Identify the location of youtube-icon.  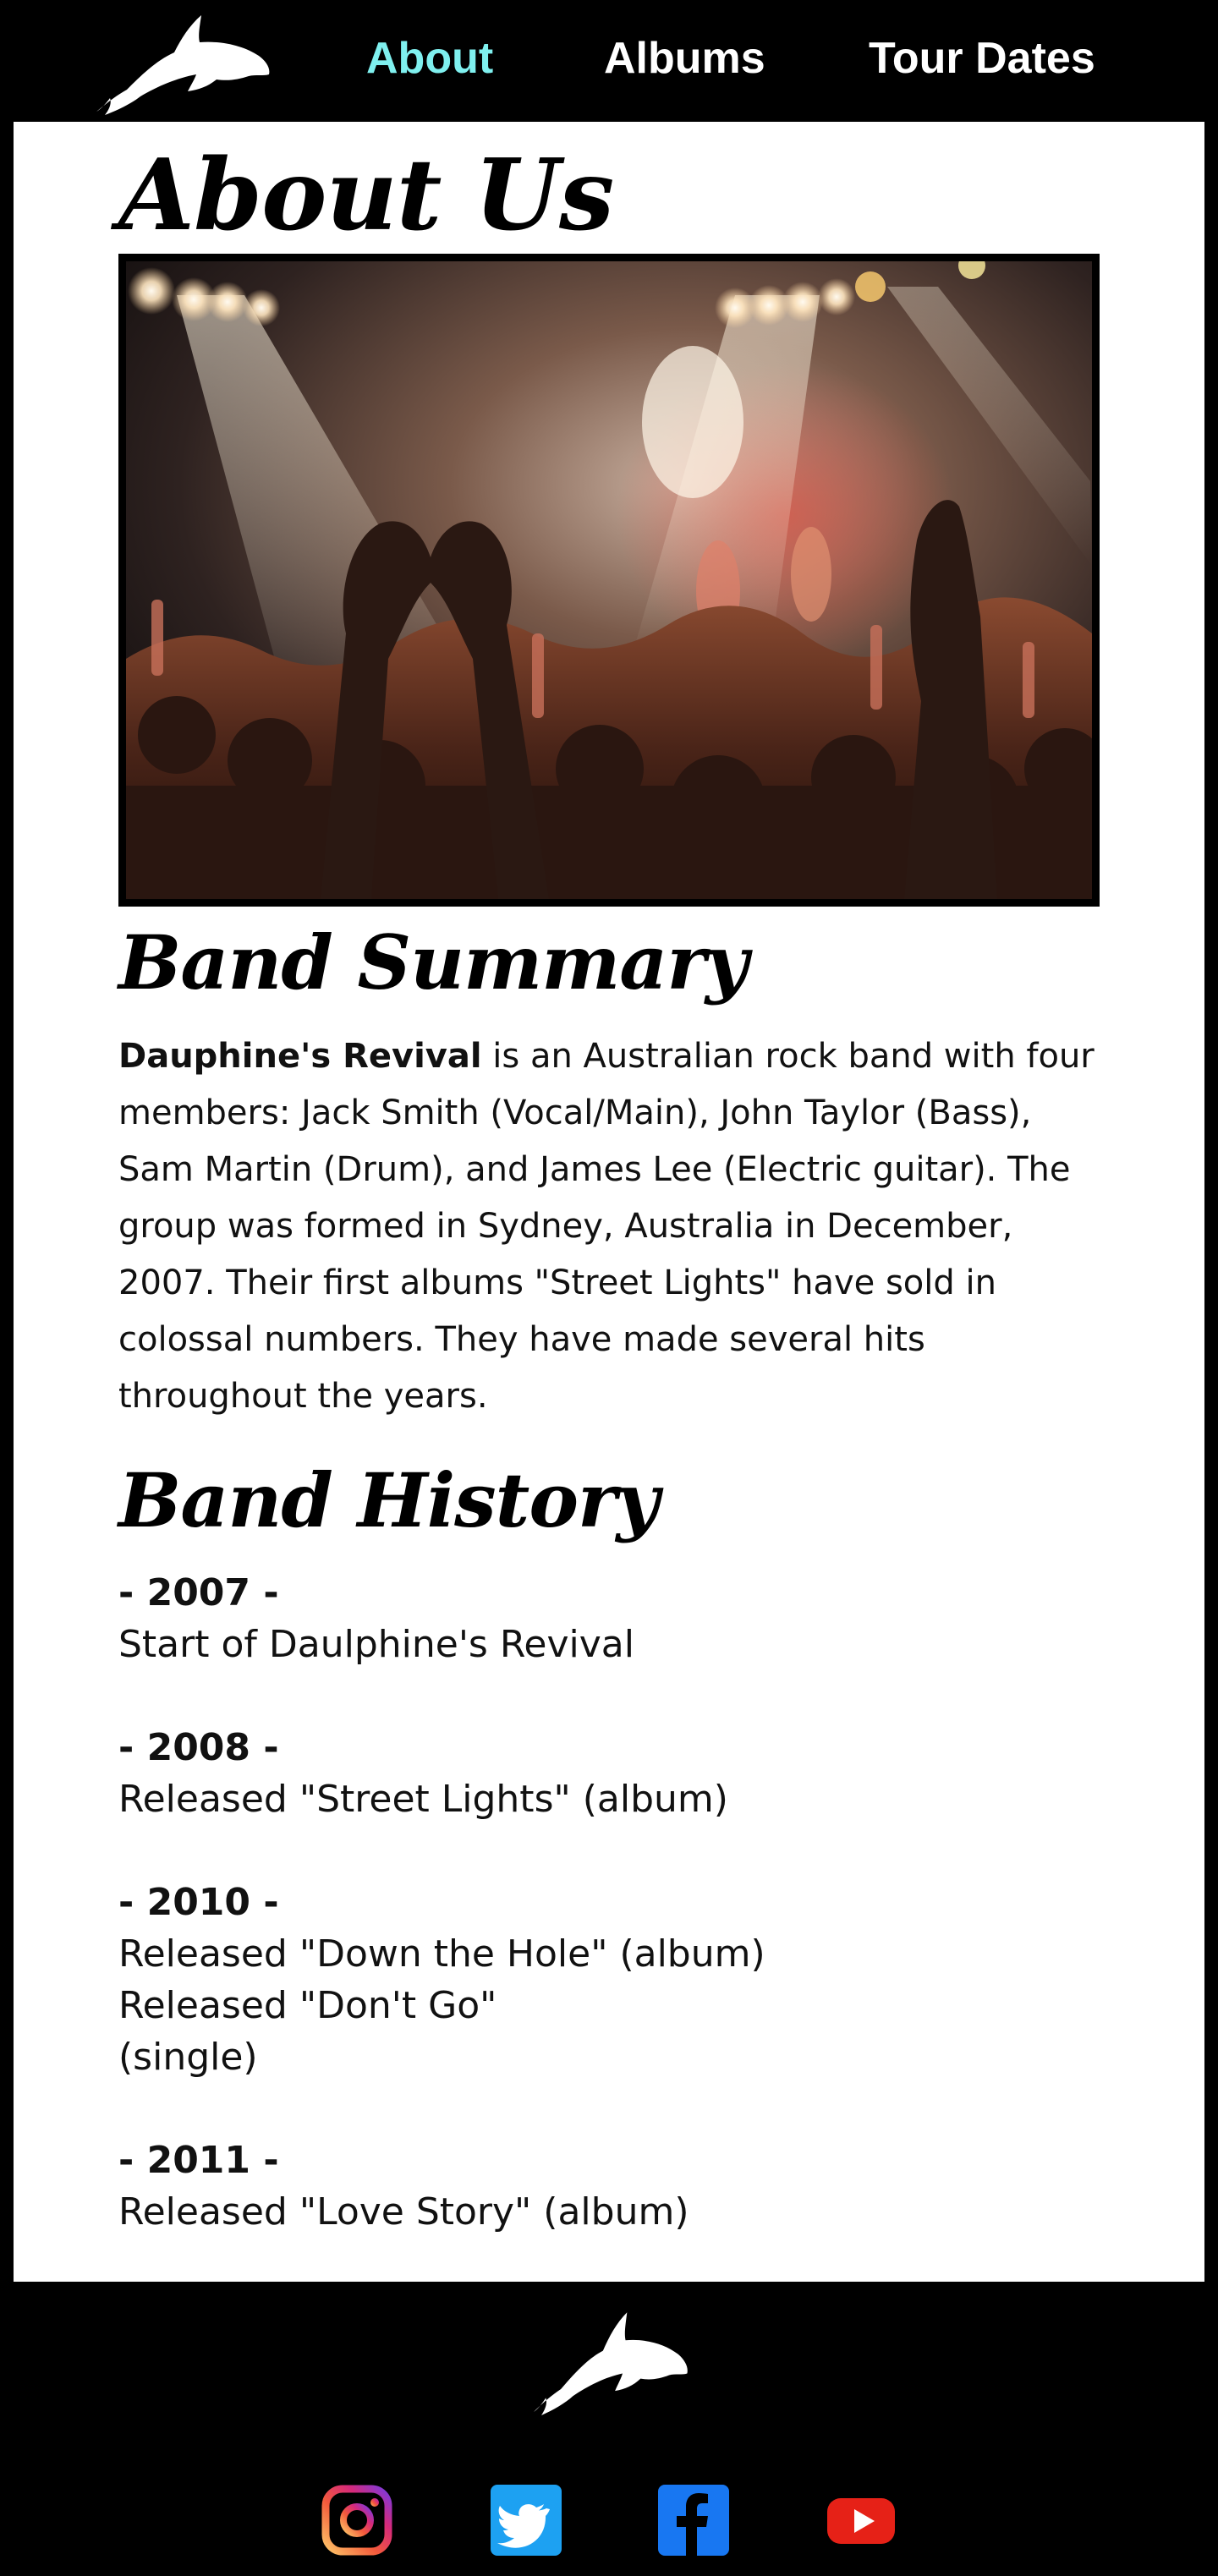
(861, 2520).